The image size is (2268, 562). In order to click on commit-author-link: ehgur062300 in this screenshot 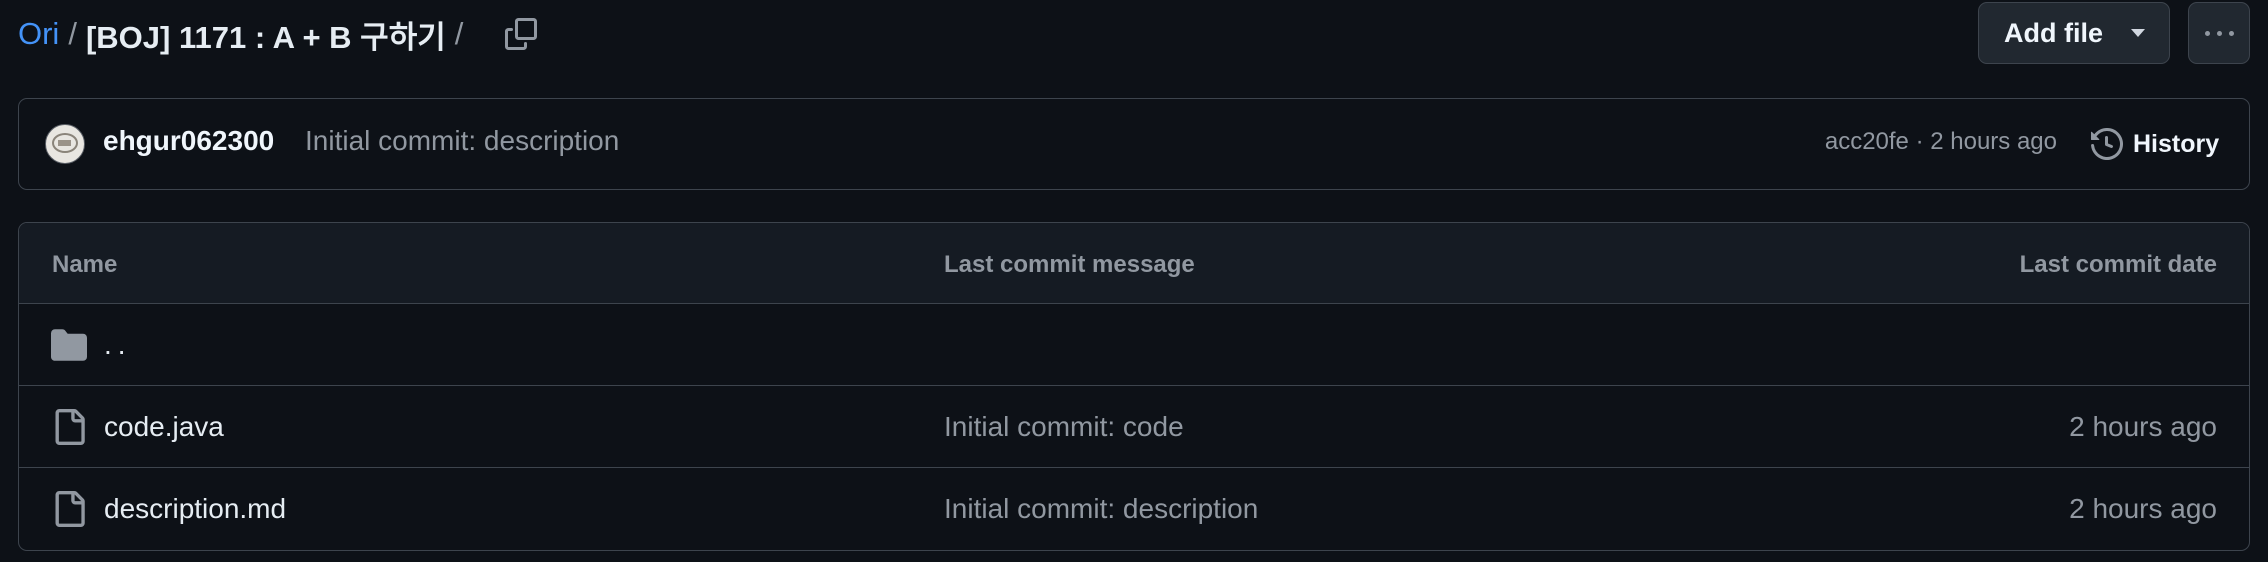, I will do `click(188, 141)`.